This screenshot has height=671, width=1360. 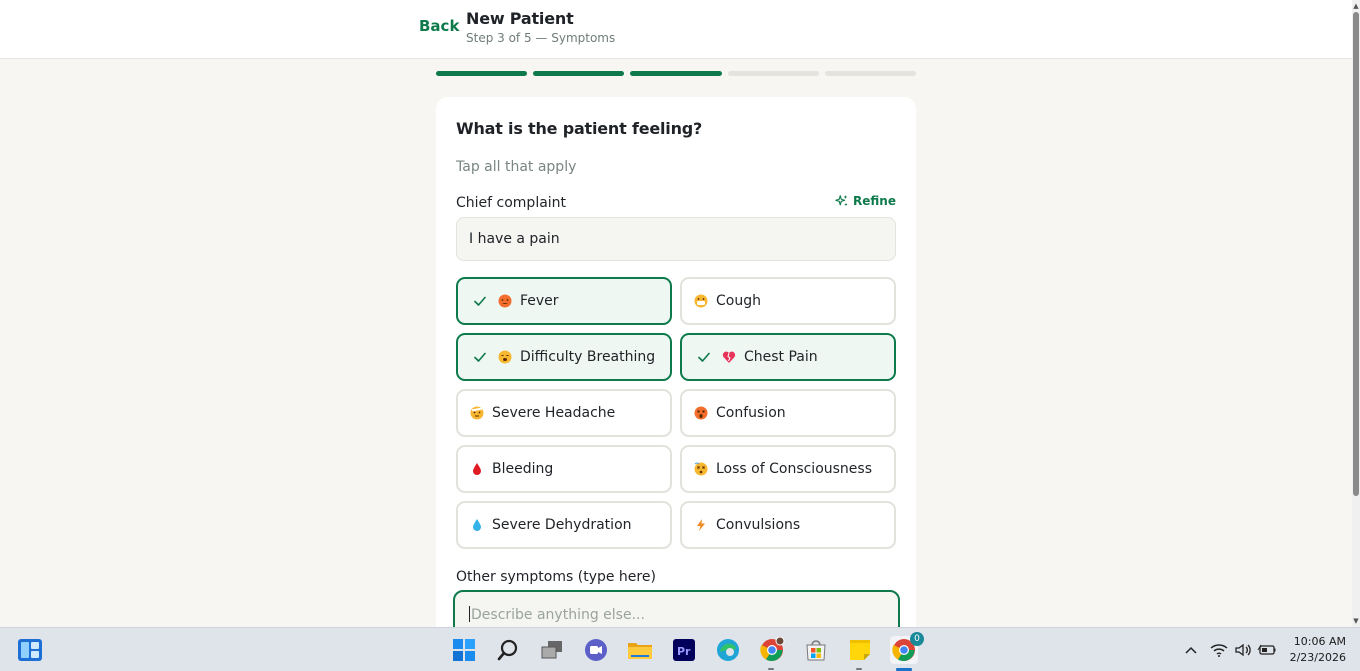 I want to click on symptom-chip: Severe Headache, so click(x=564, y=413).